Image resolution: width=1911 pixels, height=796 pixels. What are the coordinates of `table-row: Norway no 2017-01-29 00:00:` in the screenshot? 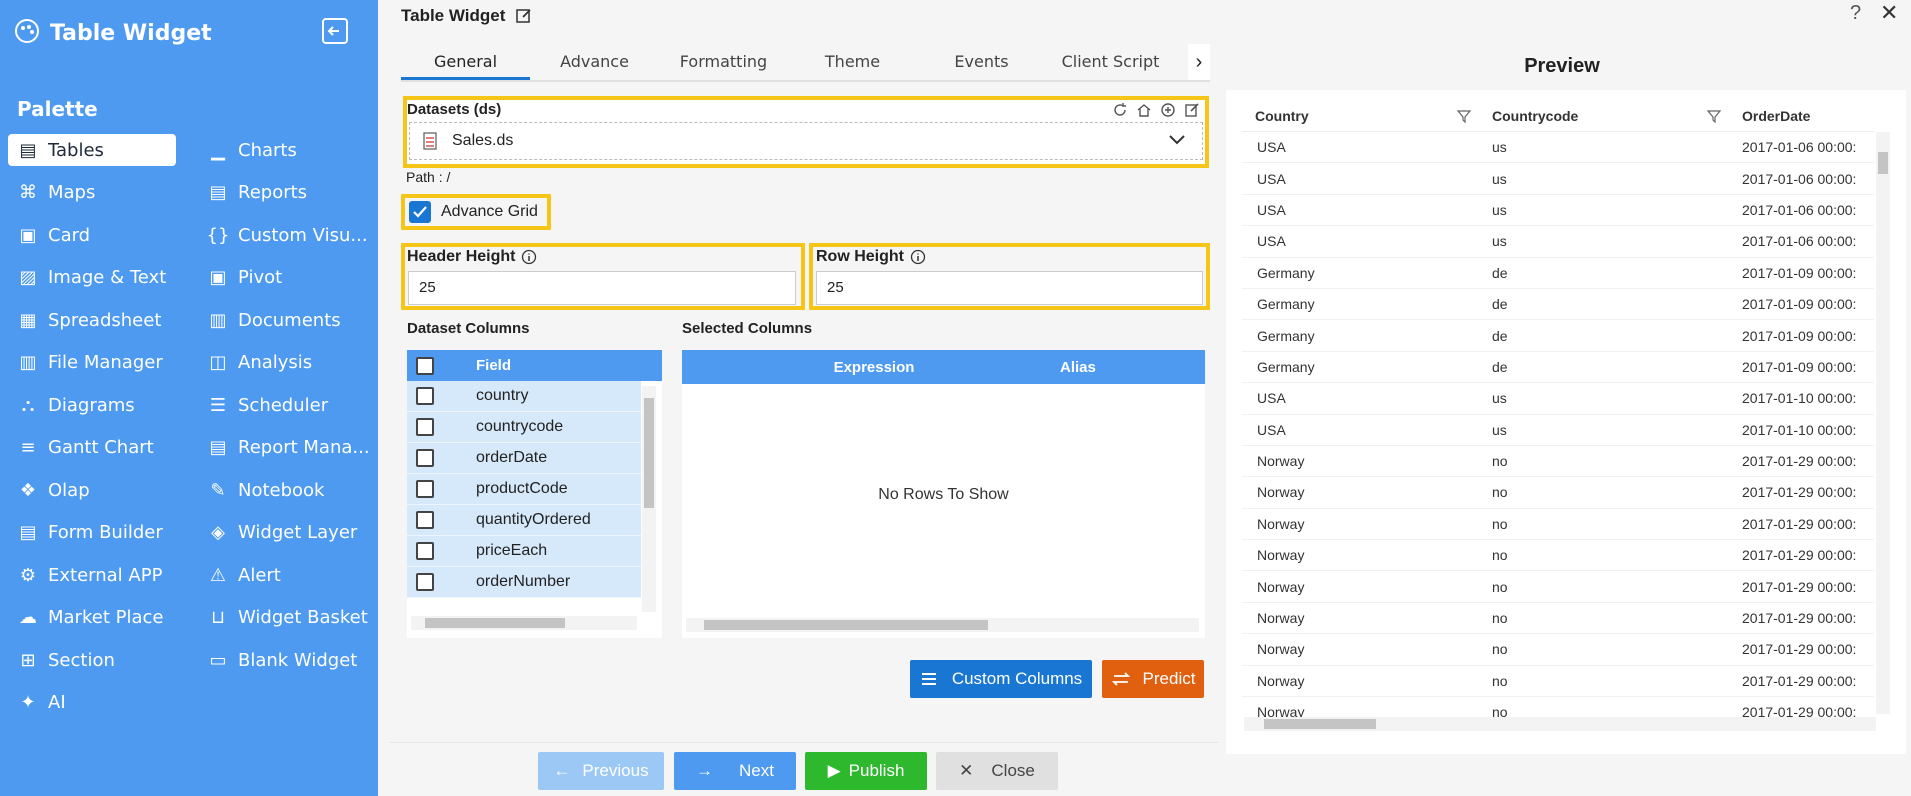 It's located at (1558, 682).